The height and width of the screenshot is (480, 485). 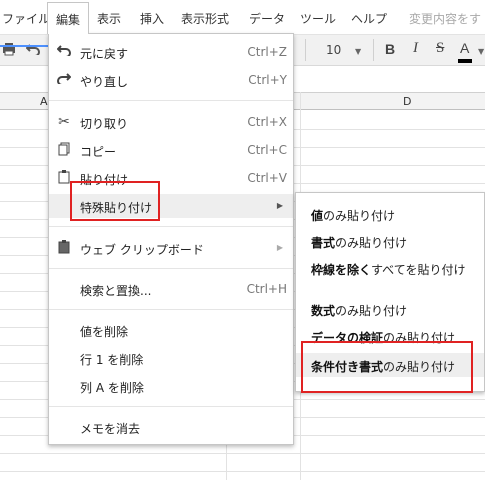 I want to click on menu-item-find-replace: 検索と置換... Ctrl+H, so click(x=171, y=289).